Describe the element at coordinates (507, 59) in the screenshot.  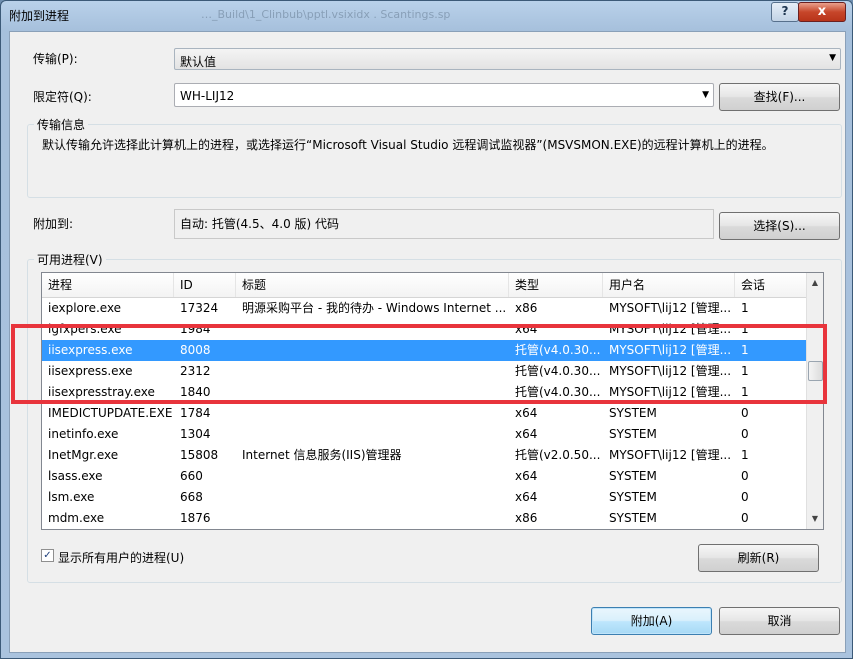
I see `transport-select: 默认值 ▼` at that location.